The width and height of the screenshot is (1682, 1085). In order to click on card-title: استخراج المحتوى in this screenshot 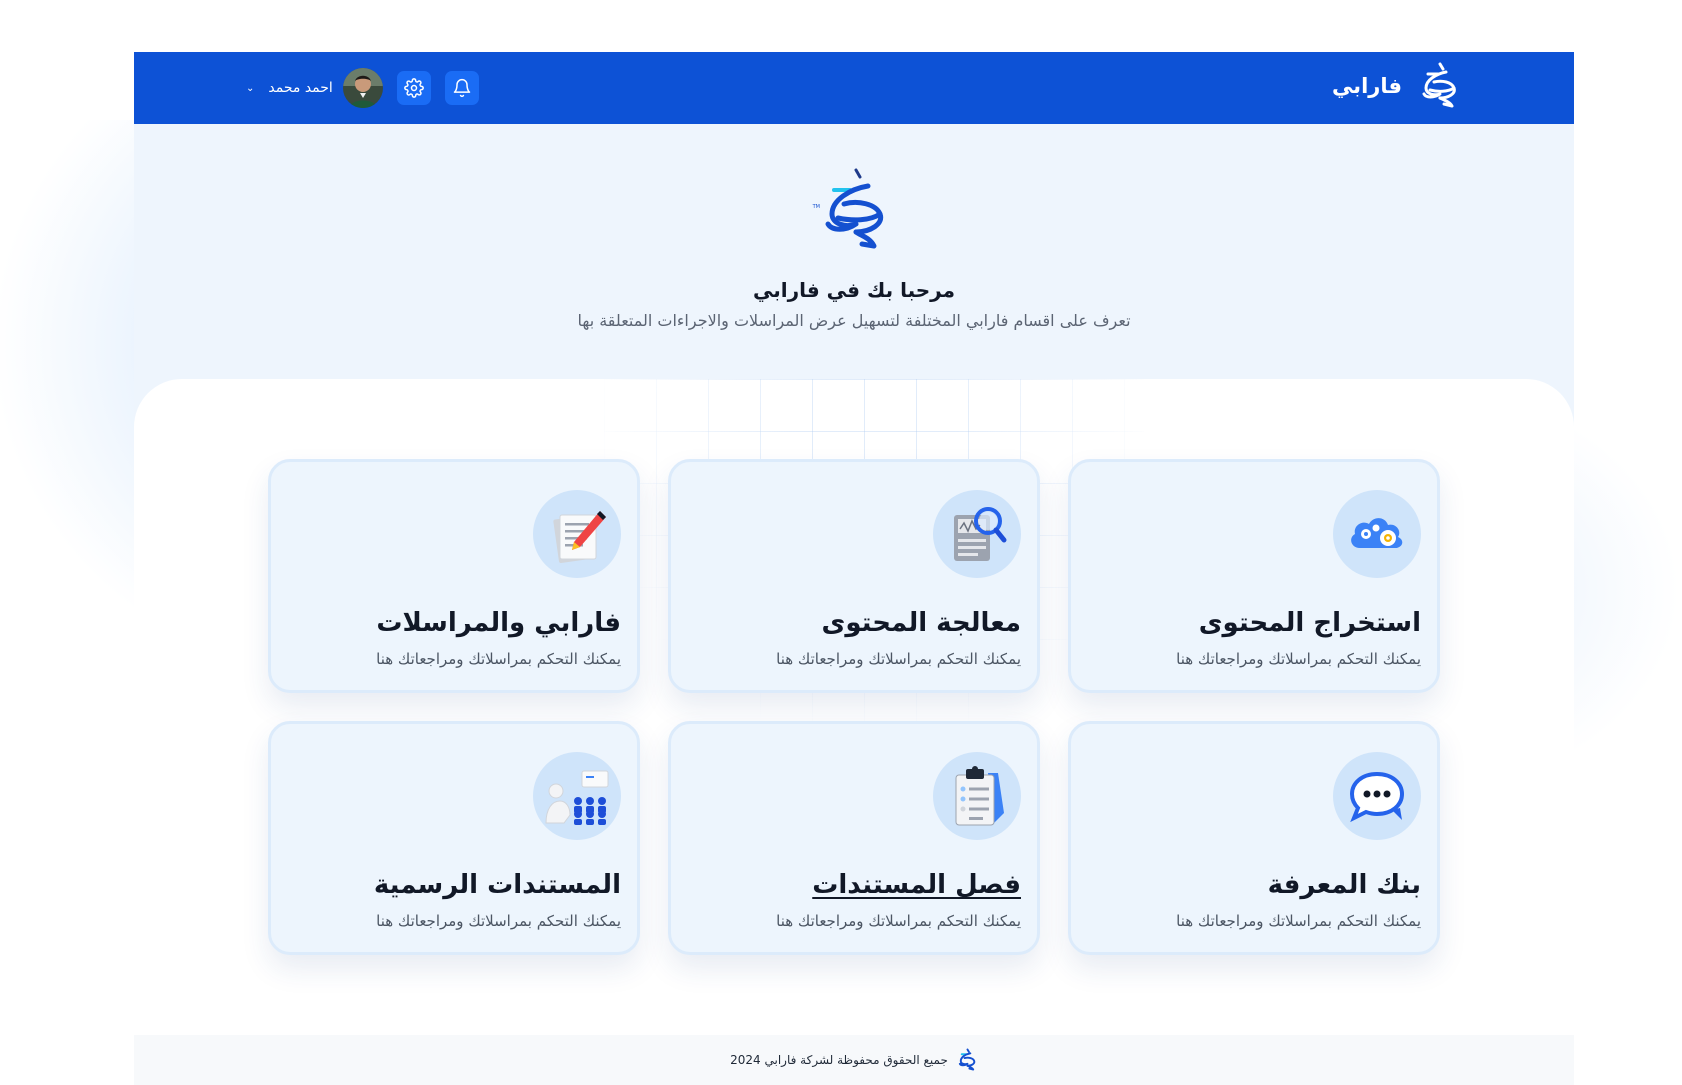, I will do `click(1309, 623)`.